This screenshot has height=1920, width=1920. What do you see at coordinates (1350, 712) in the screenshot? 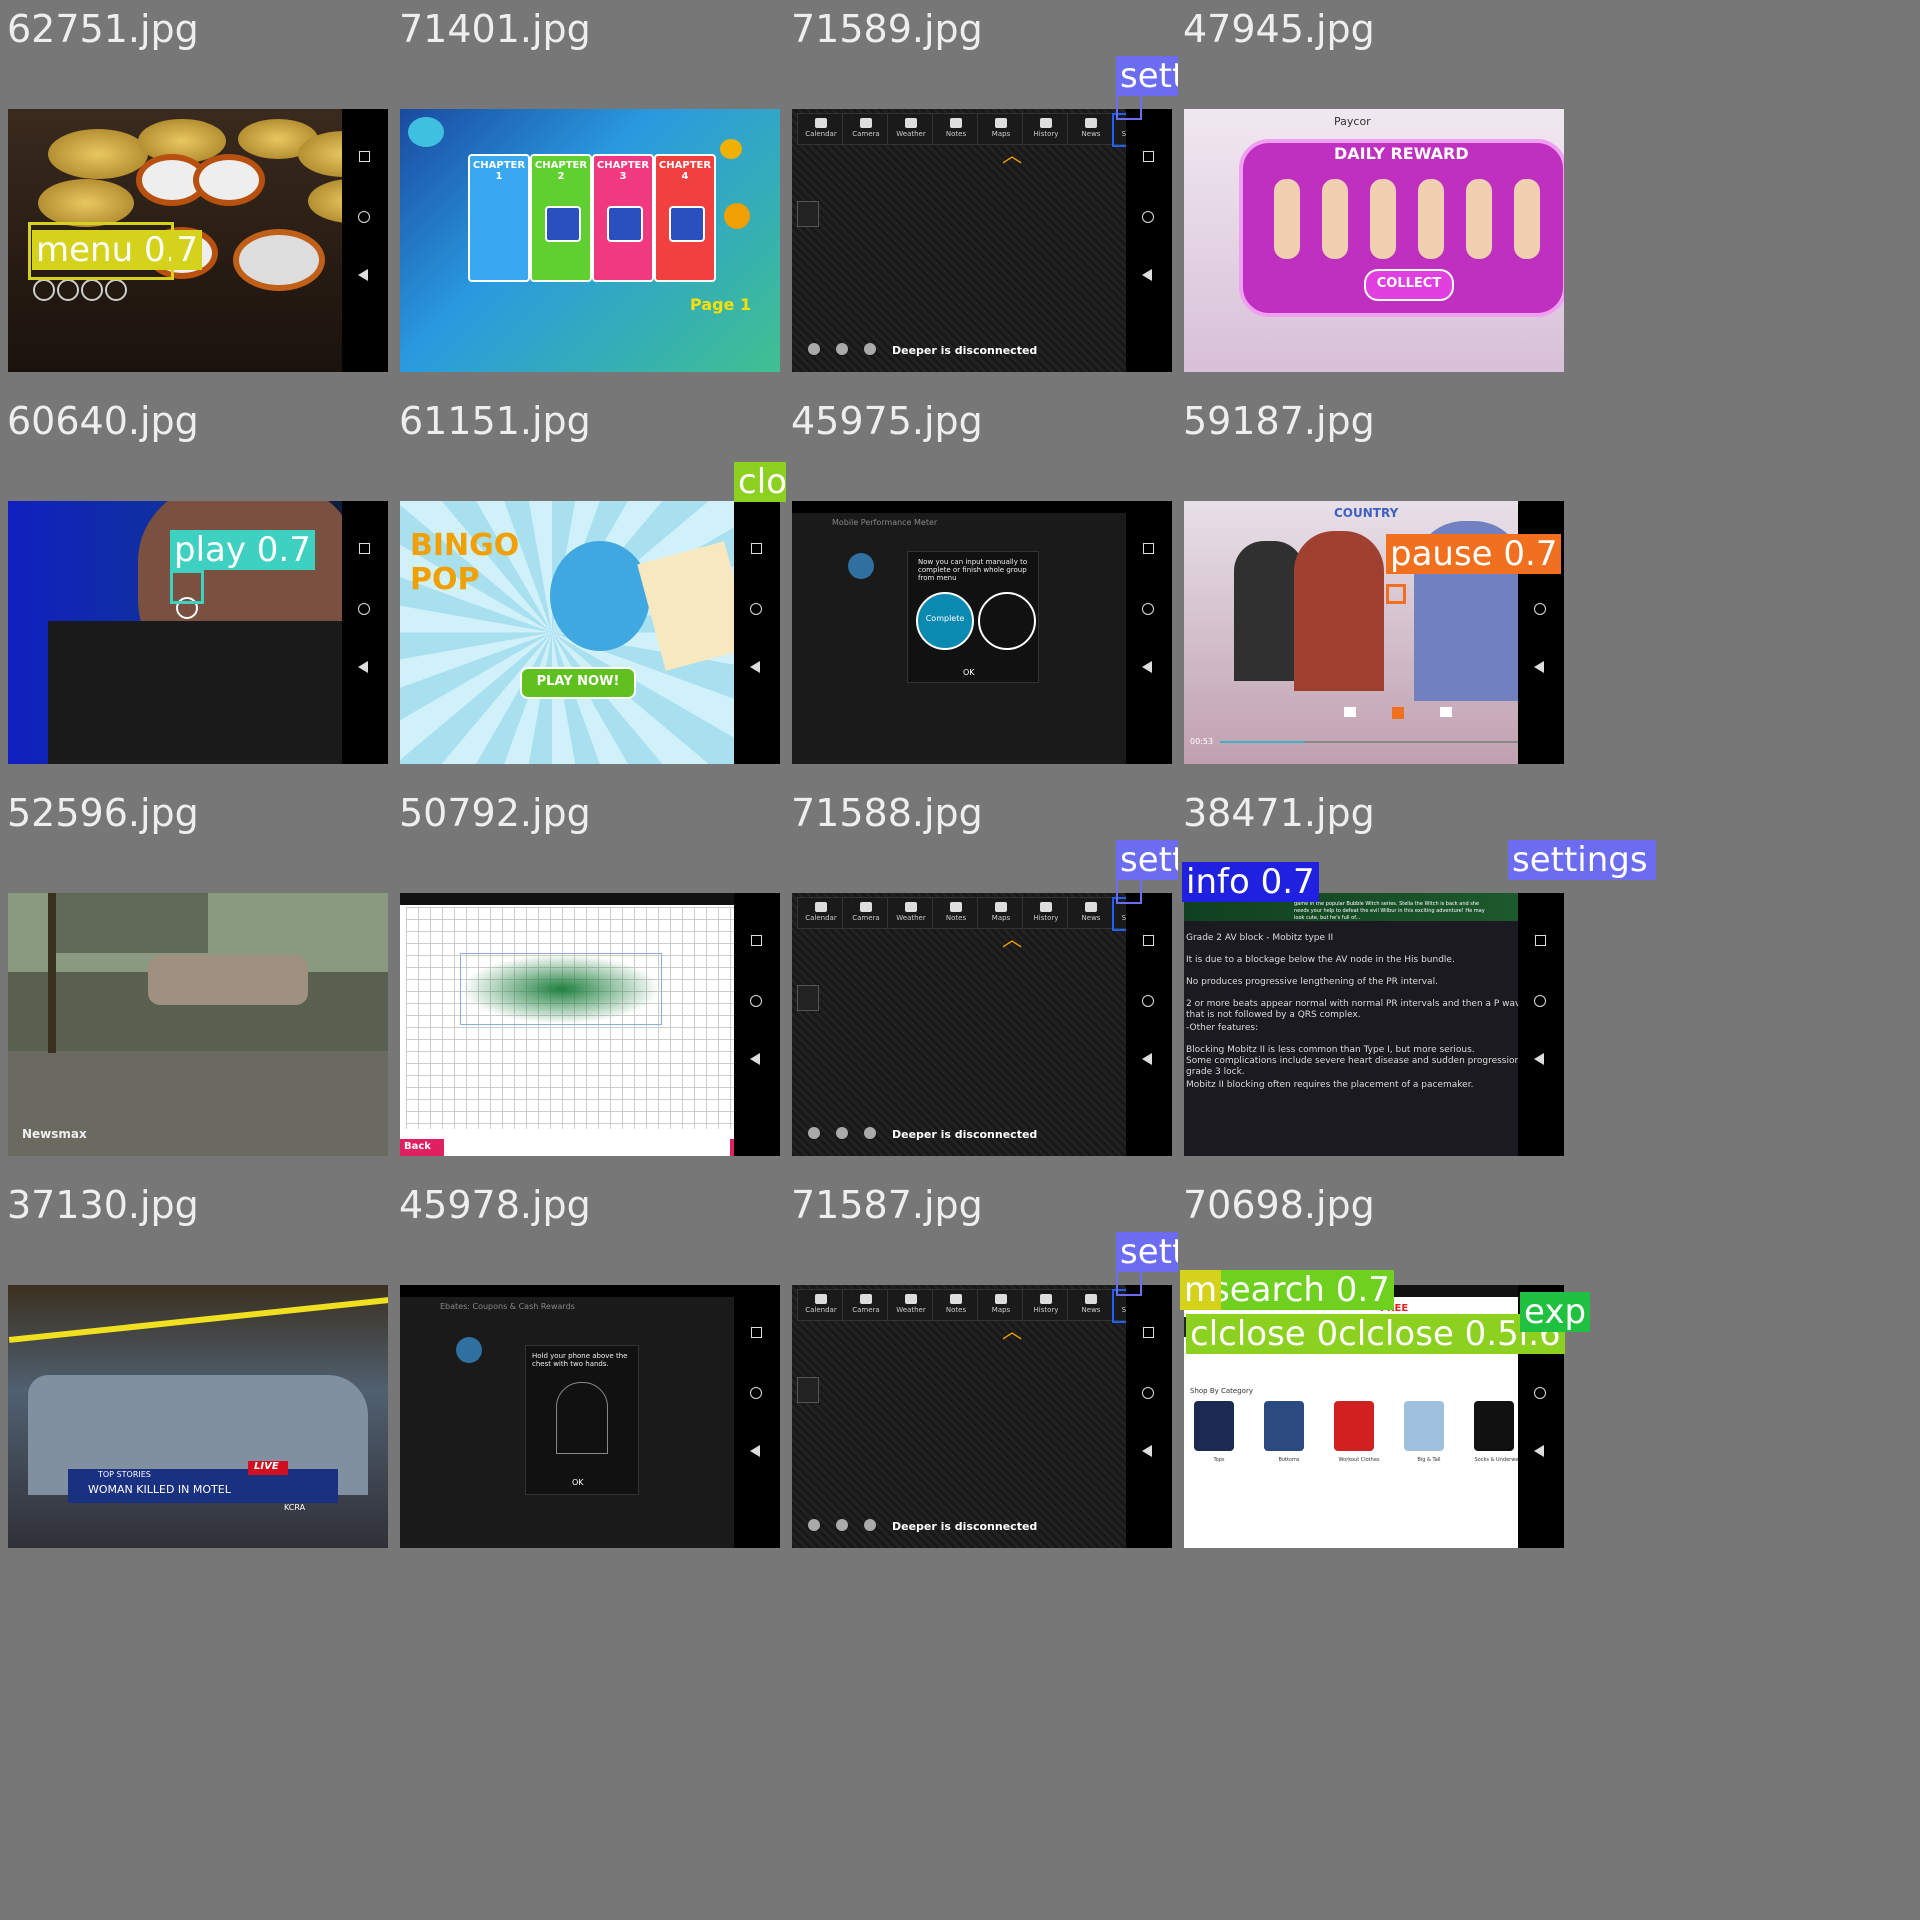
I see `rewind-icon` at bounding box center [1350, 712].